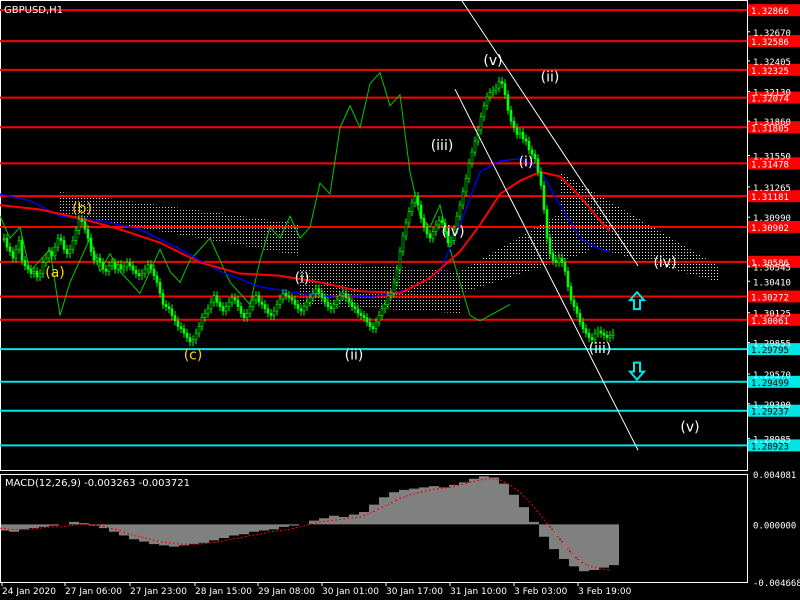 The height and width of the screenshot is (600, 800). What do you see at coordinates (772, 63) in the screenshot?
I see `price-tick-label-1: 1.32405` at bounding box center [772, 63].